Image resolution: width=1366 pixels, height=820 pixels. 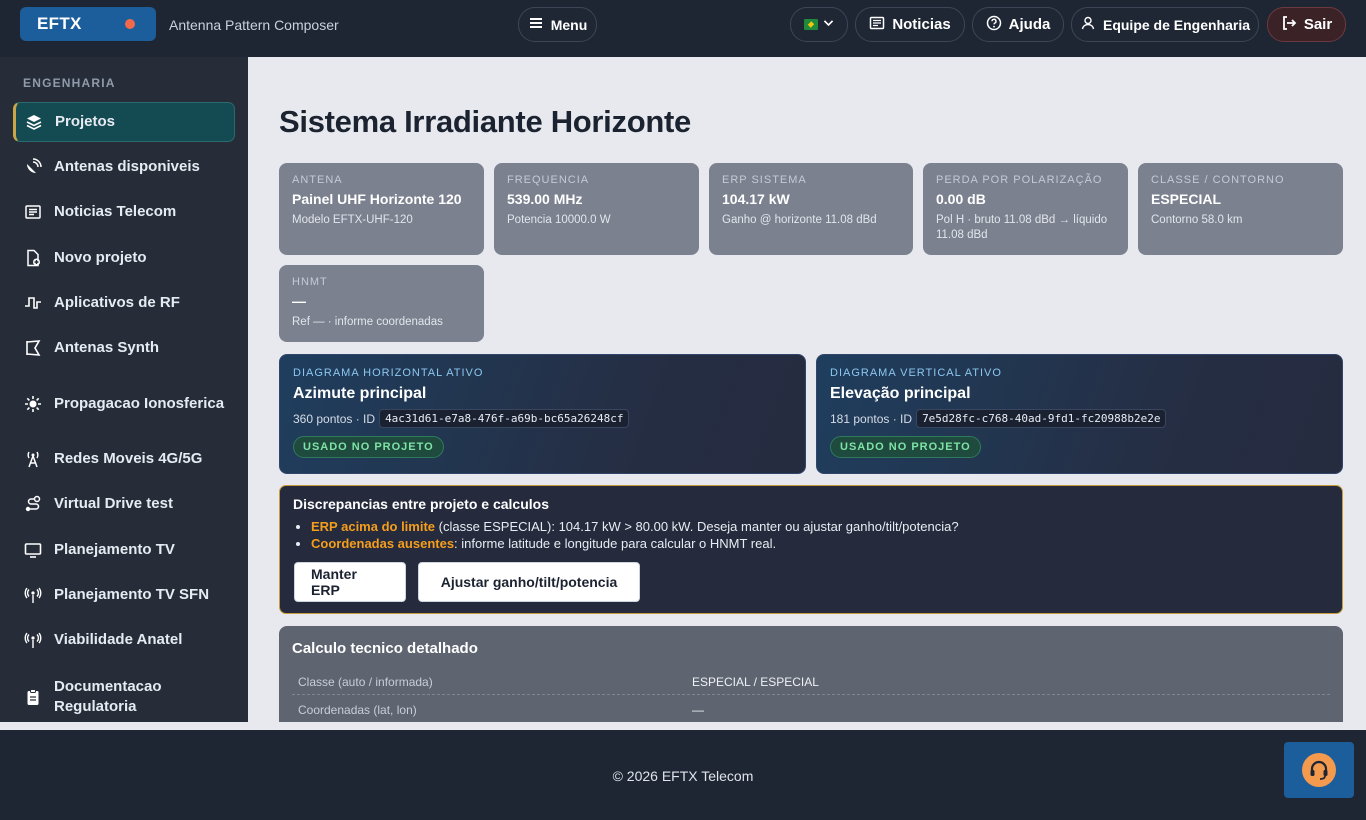 I want to click on calc-value: ESPECIAL / ESPECIAL, so click(x=755, y=682).